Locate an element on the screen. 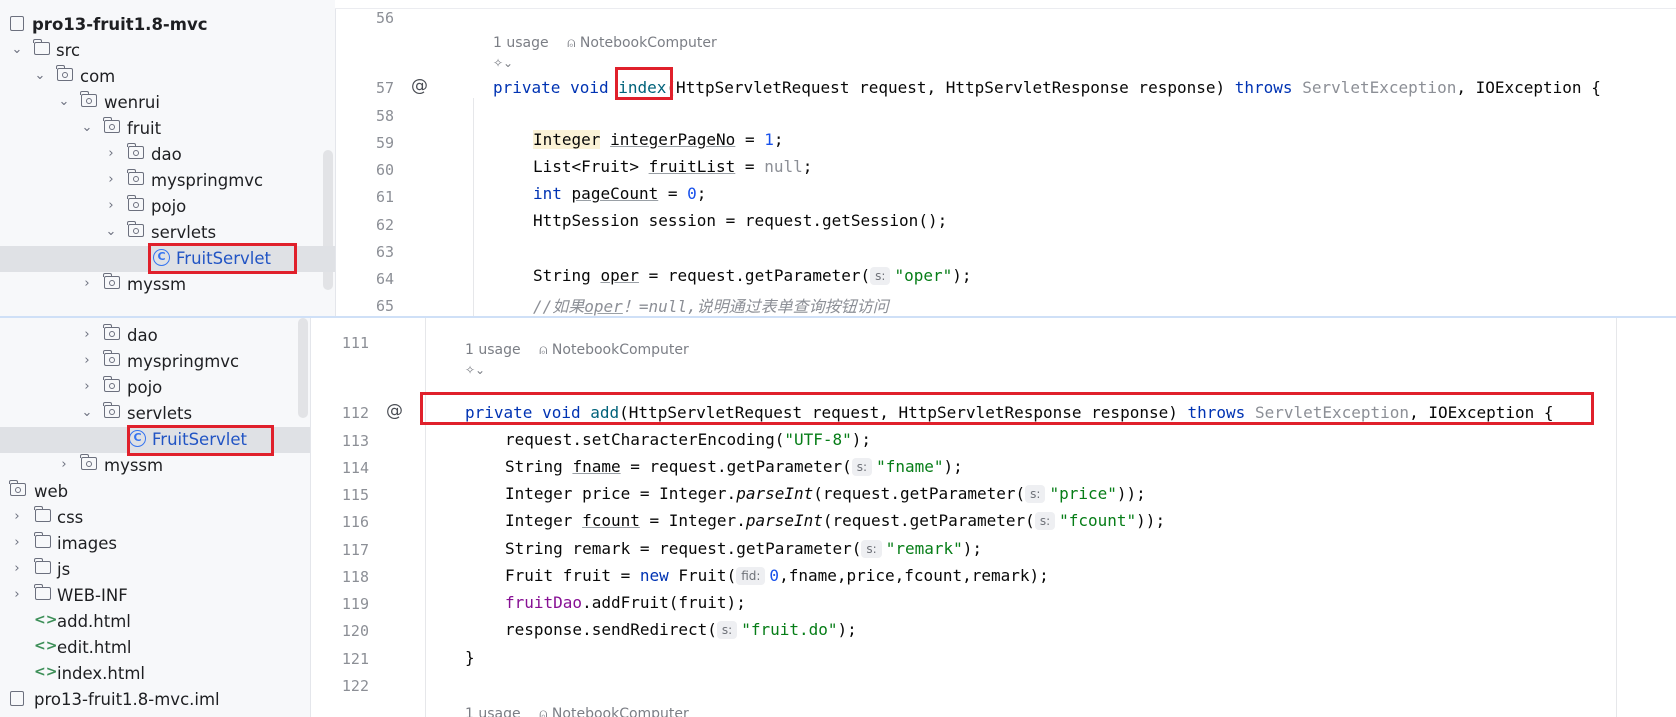 This screenshot has width=1676, height=717. tree-item-css: › css is located at coordinates (155, 518).